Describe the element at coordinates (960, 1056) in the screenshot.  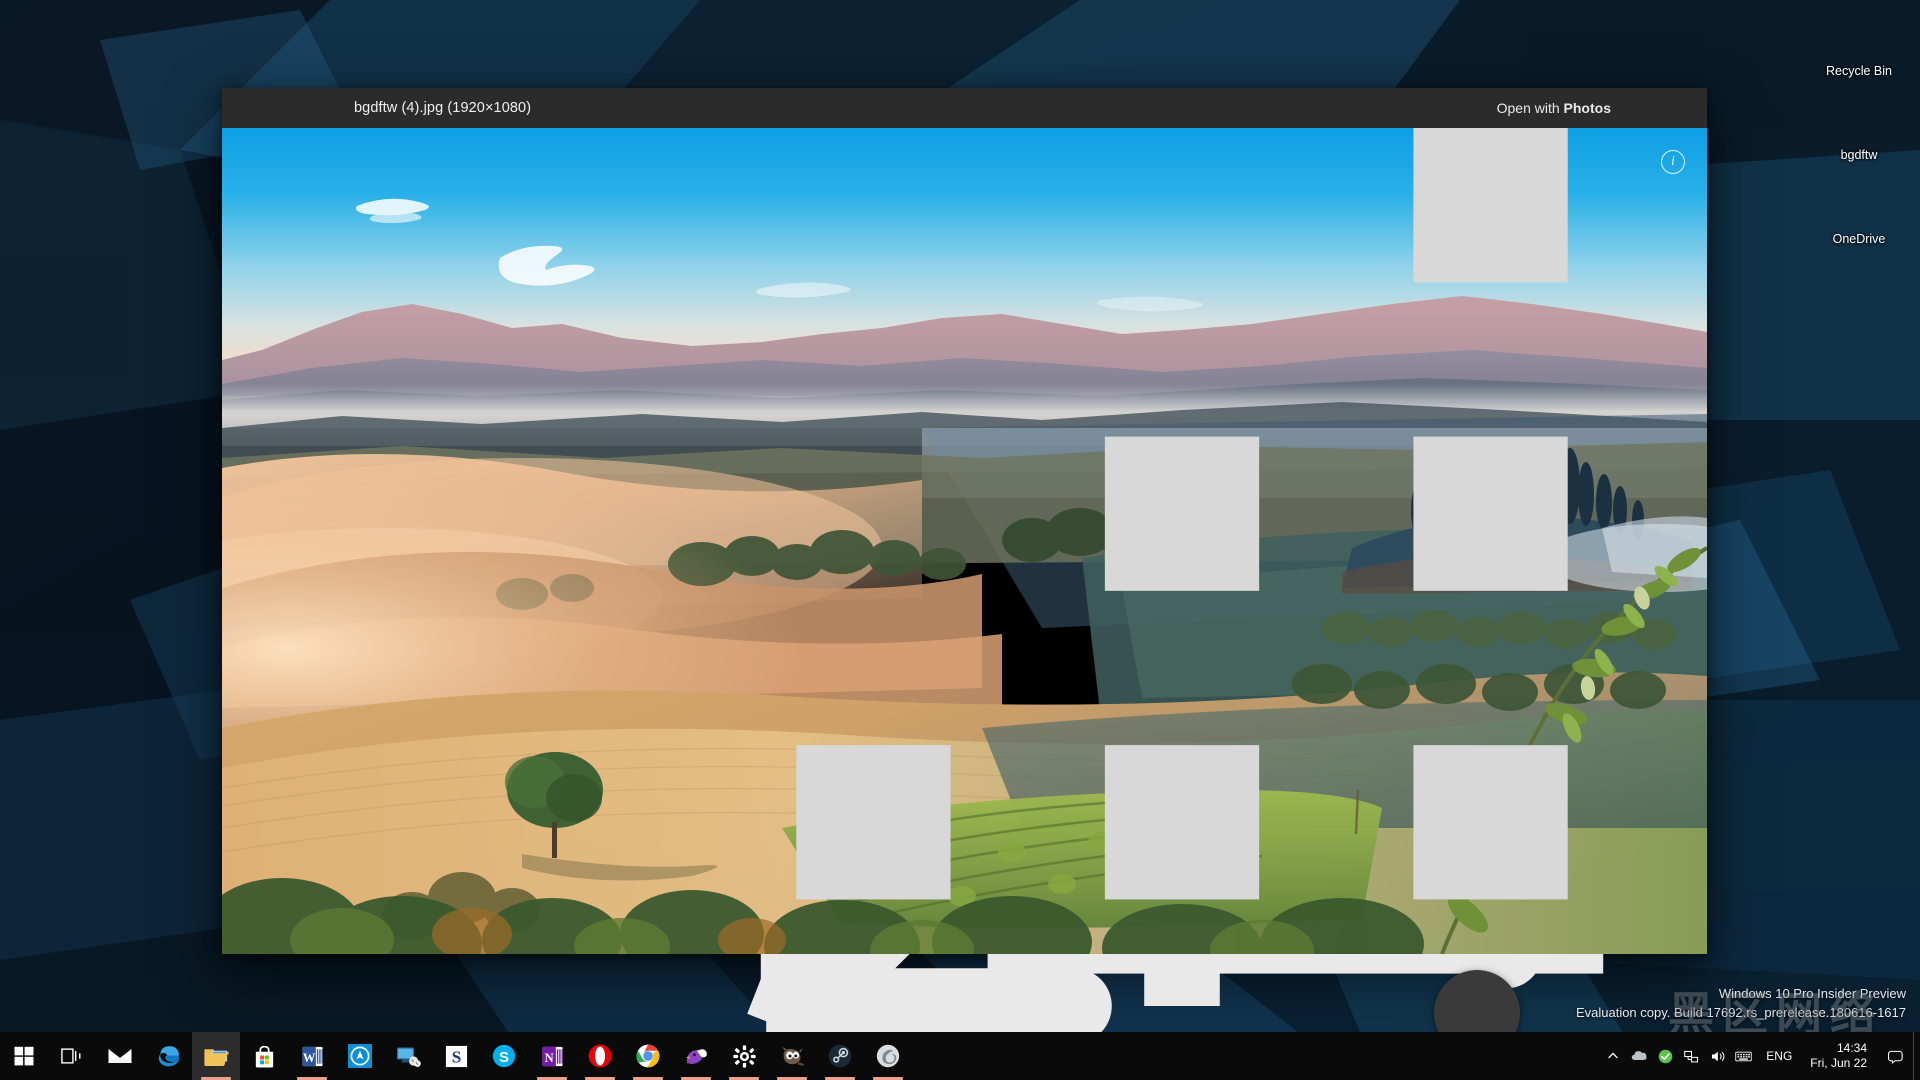
I see `taskbar: W S S N ENG 14:34 Fri, Jun 22` at that location.